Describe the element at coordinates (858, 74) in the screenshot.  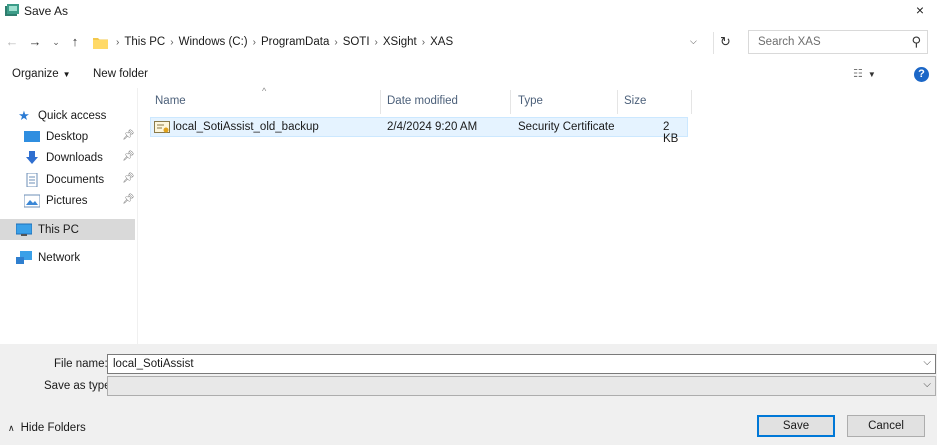
I see `view-details-icon: ☷` at that location.